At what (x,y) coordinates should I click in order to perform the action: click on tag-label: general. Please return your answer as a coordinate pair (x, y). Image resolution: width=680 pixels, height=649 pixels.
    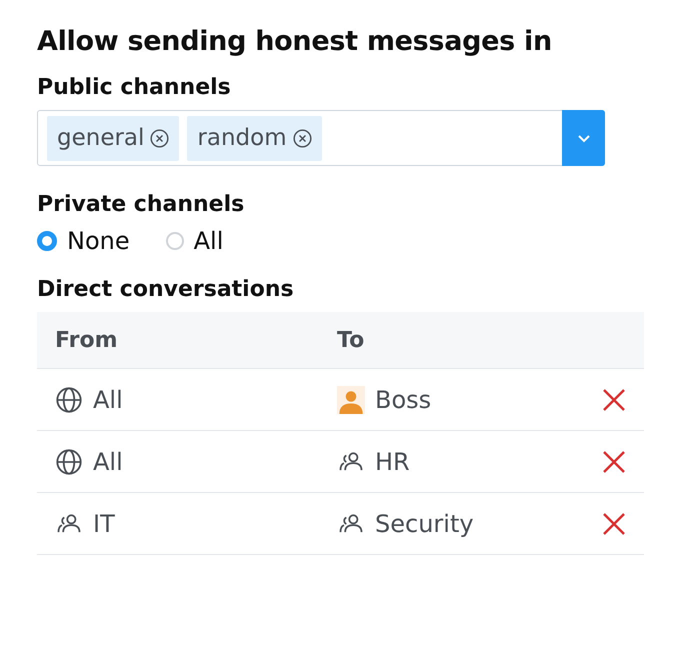
    Looking at the image, I should click on (100, 138).